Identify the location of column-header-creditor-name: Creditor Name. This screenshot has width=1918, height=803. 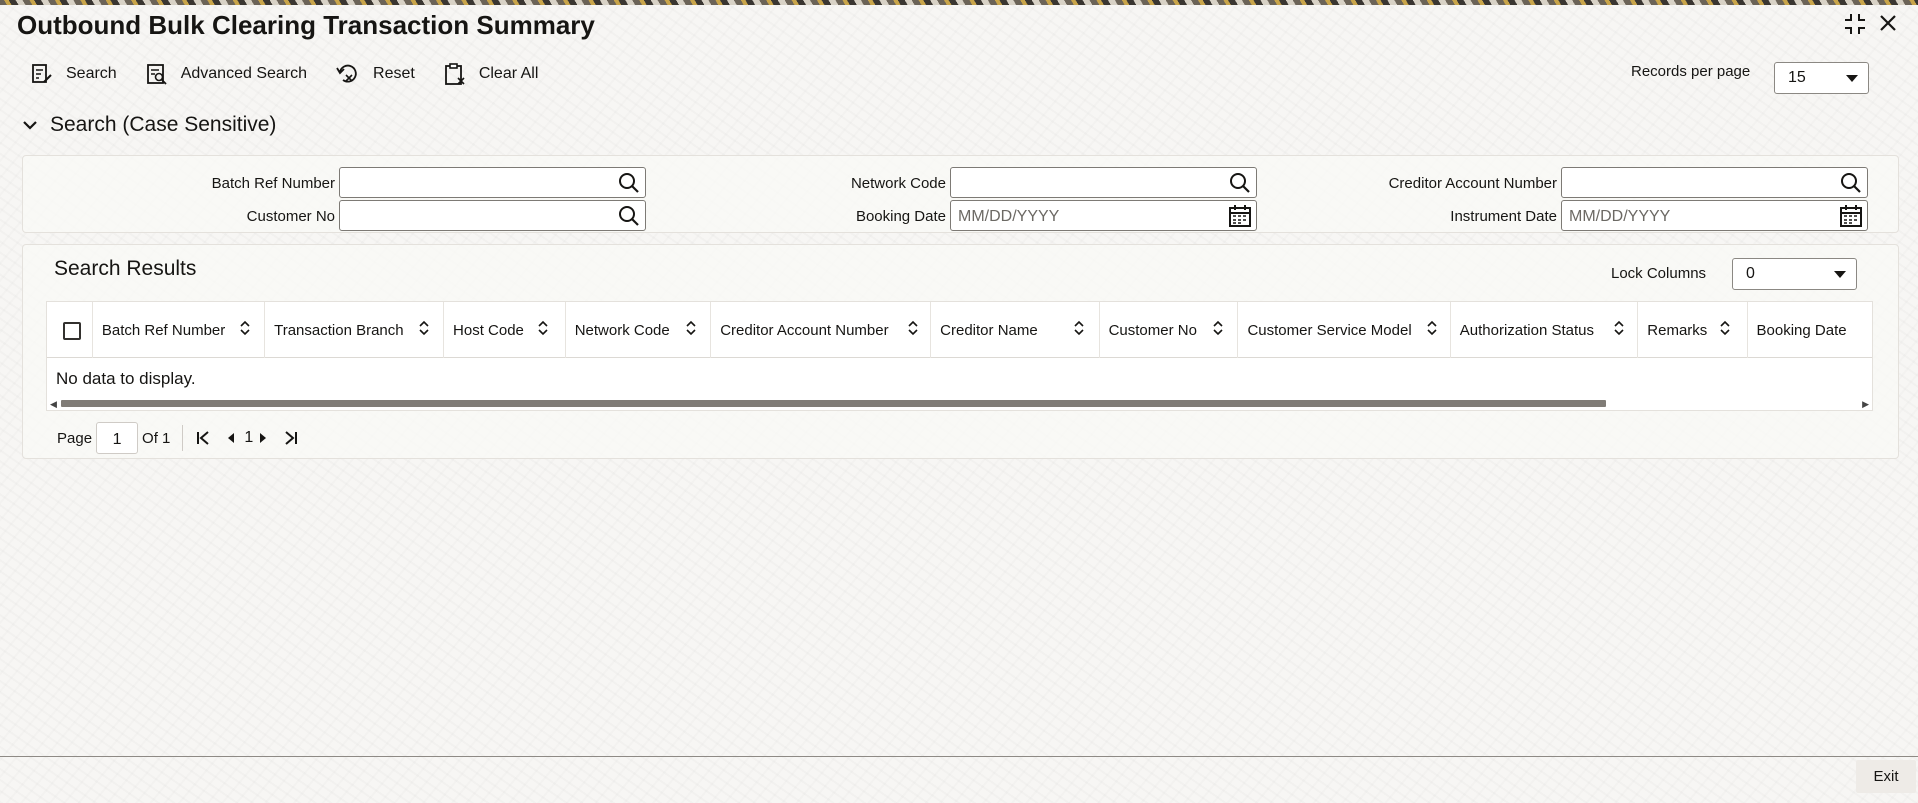
(1015, 330).